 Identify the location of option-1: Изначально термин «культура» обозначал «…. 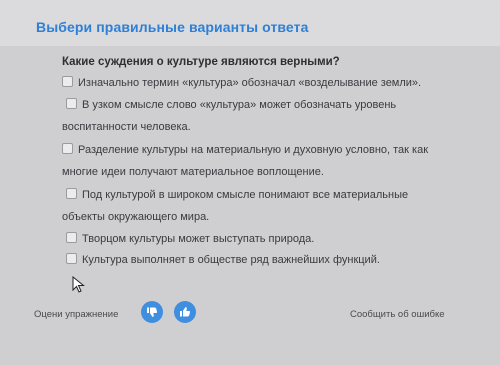
(262, 83).